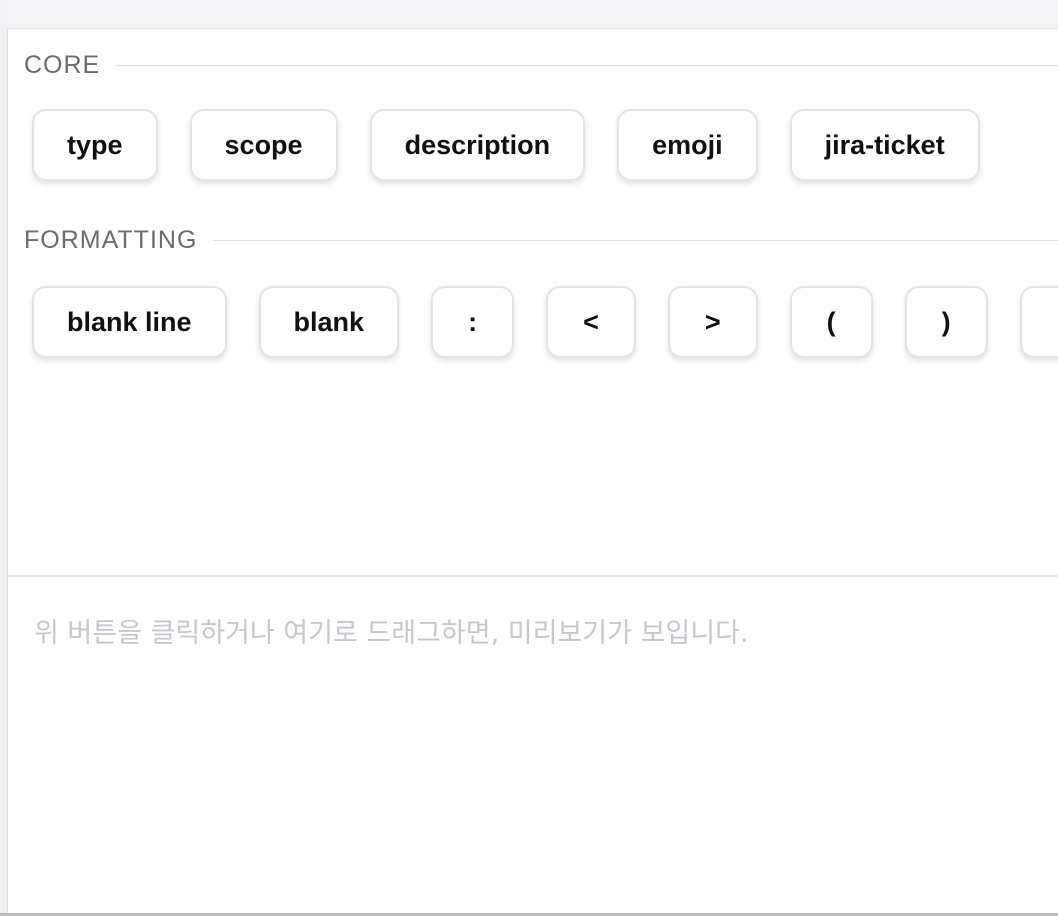 The width and height of the screenshot is (1058, 916). I want to click on core-chip-row: type scope description emoji jira-ticket, so click(506, 145).